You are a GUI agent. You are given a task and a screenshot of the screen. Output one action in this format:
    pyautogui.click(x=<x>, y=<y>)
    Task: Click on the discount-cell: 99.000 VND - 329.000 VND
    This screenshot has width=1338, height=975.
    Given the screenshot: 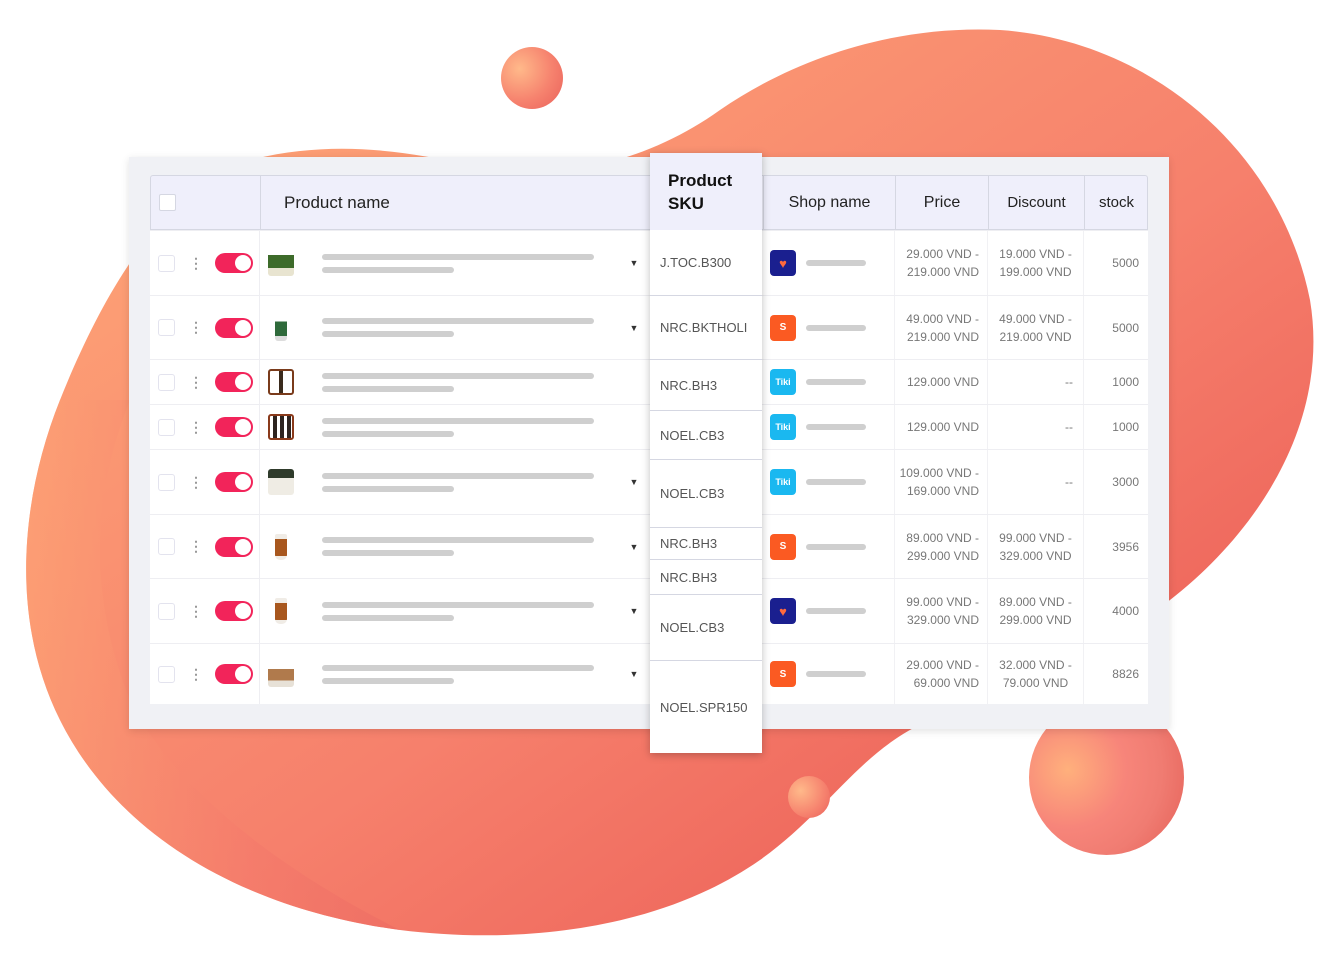 What is the action you would take?
    pyautogui.click(x=1035, y=546)
    